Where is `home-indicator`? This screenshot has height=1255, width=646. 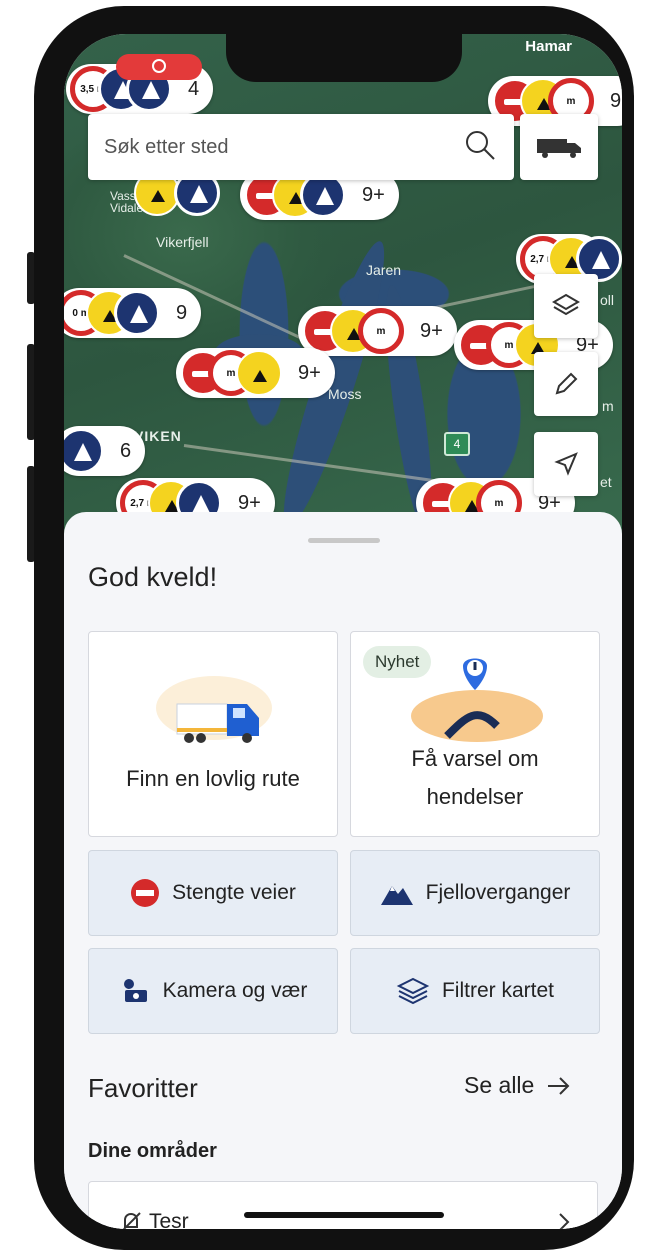
home-indicator is located at coordinates (344, 1215).